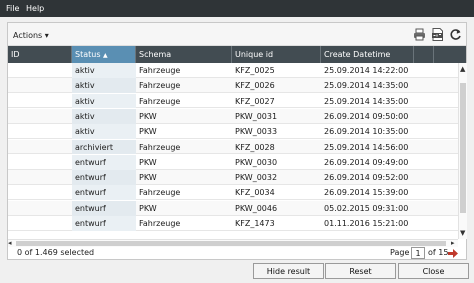 The width and height of the screenshot is (474, 283). I want to click on cell-unique-id: KFZ_0028, so click(255, 147).